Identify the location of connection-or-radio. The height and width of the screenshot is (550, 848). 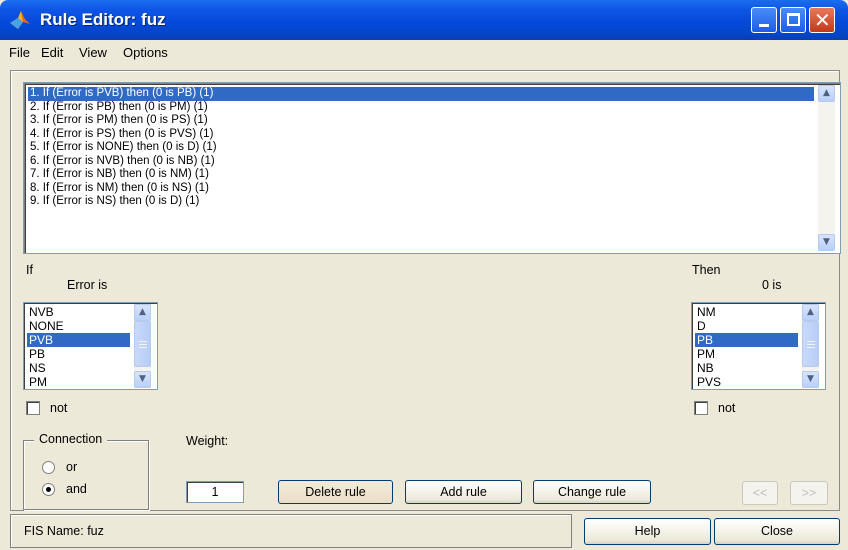
(48, 467).